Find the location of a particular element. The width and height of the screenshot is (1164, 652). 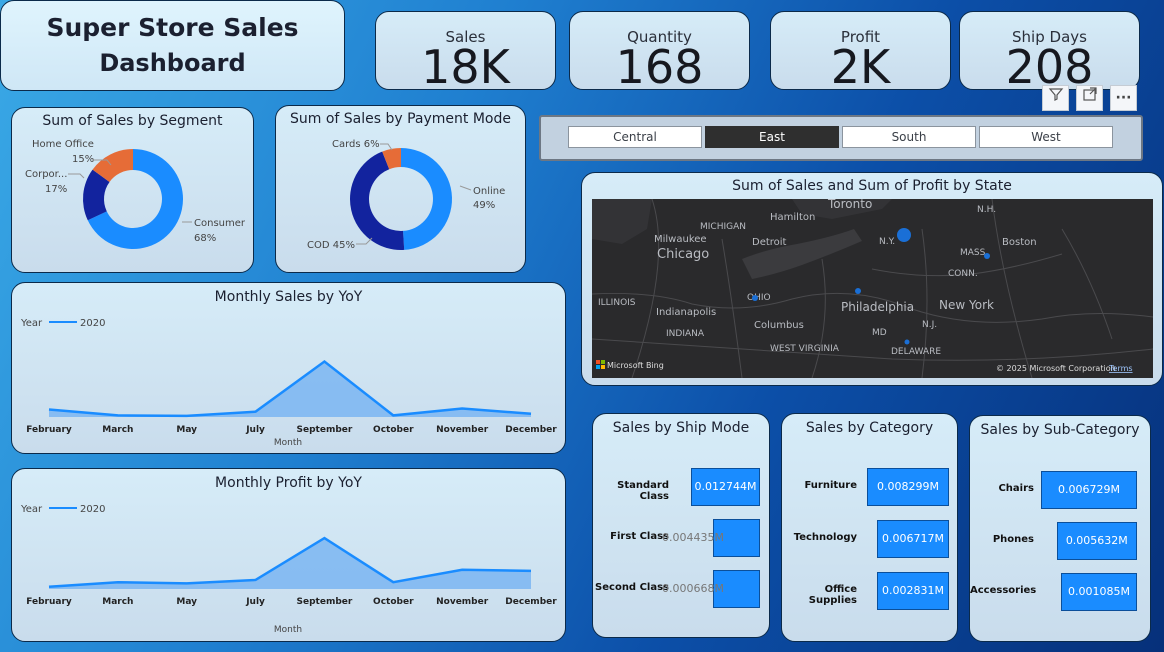

map-label-ny: N.Y. is located at coordinates (887, 242).